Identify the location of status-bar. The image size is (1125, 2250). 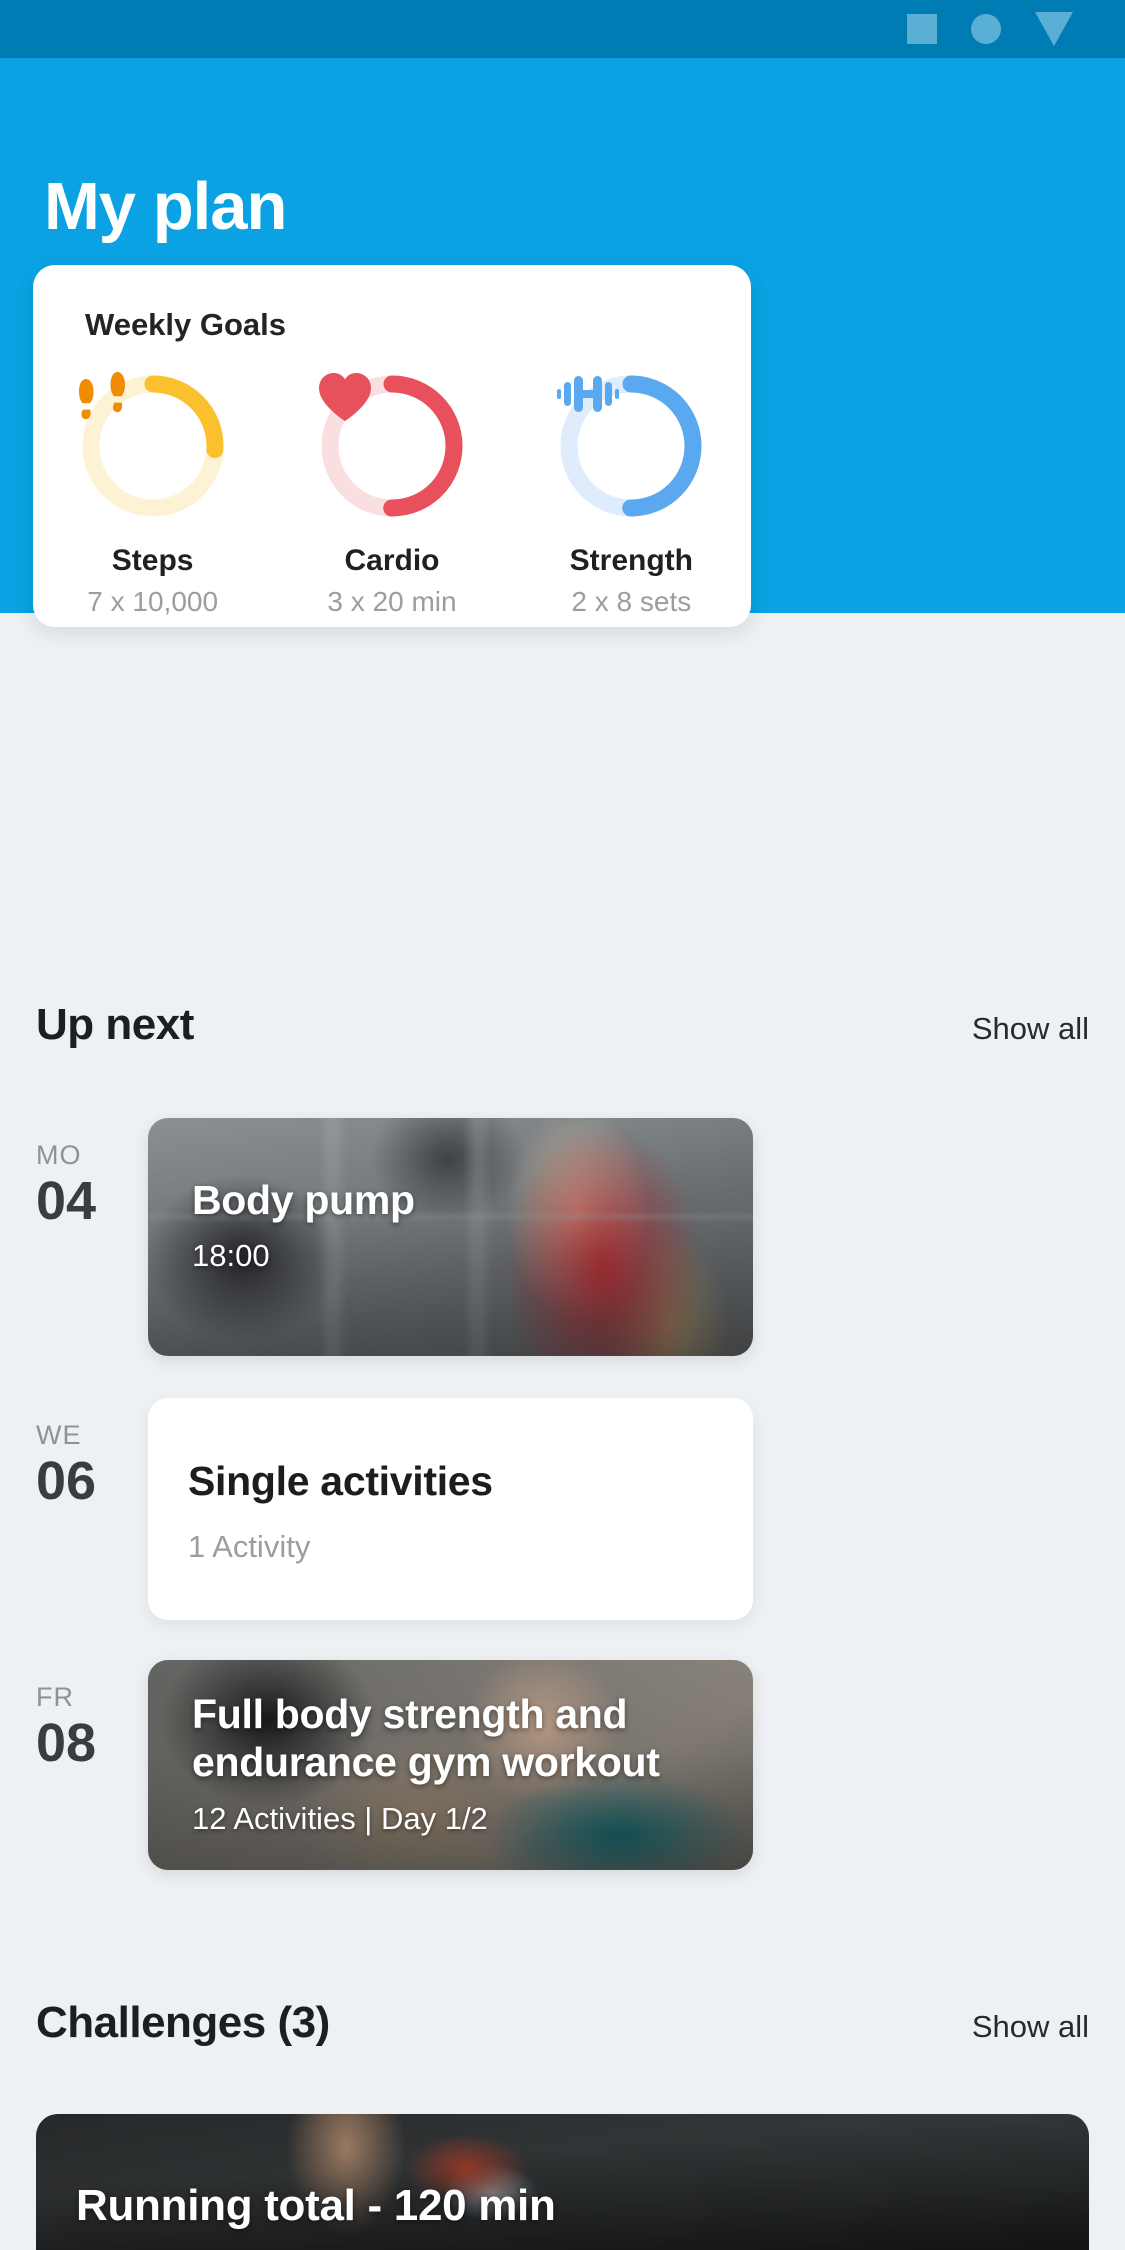
(562, 29).